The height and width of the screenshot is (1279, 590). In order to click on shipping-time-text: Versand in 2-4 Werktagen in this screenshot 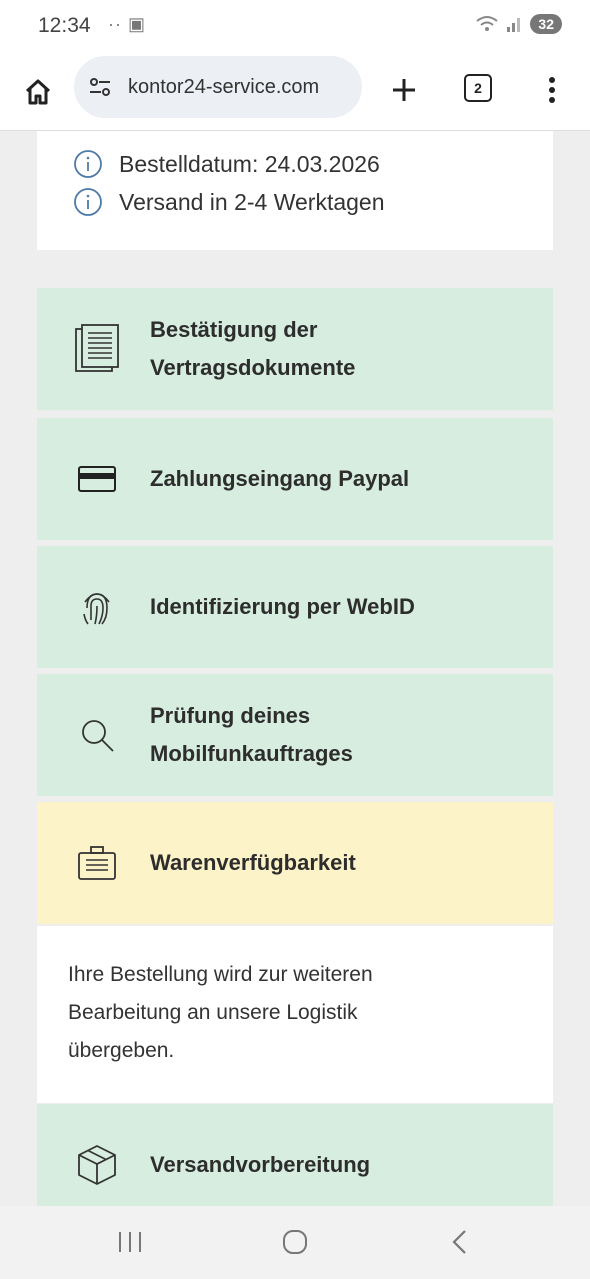, I will do `click(252, 201)`.